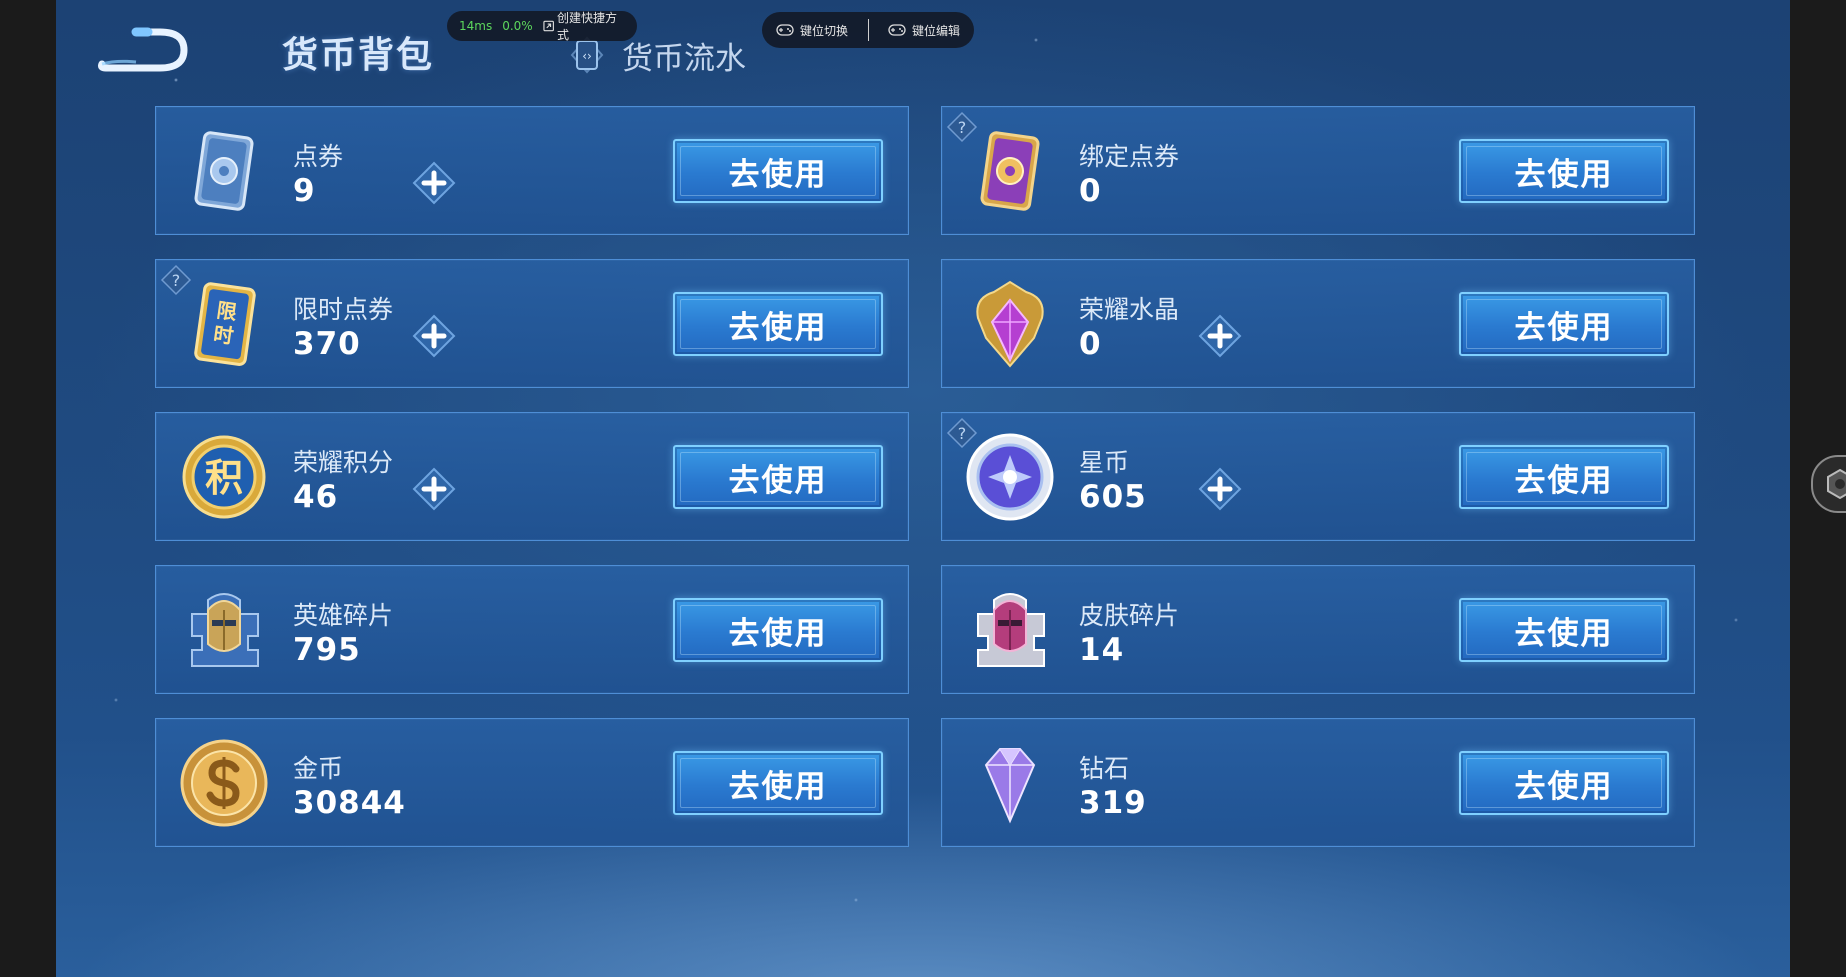 The height and width of the screenshot is (977, 1846). I want to click on currency-amount: 14, so click(1102, 650).